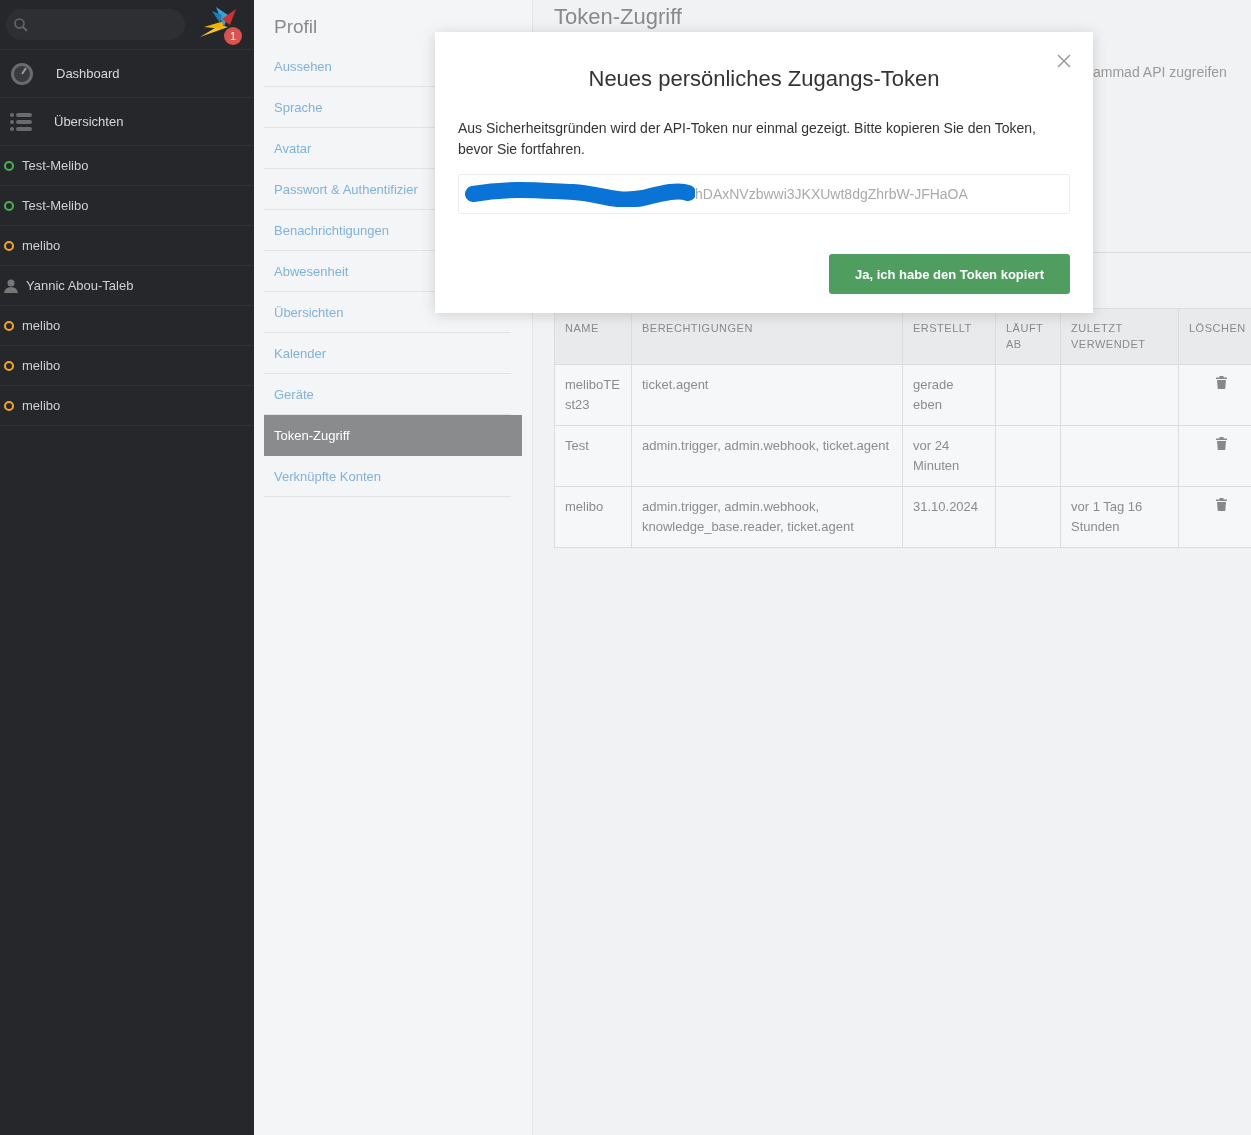 The height and width of the screenshot is (1135, 1251). Describe the element at coordinates (1160, 72) in the screenshot. I see `page-description: ammad API zugreifen` at that location.